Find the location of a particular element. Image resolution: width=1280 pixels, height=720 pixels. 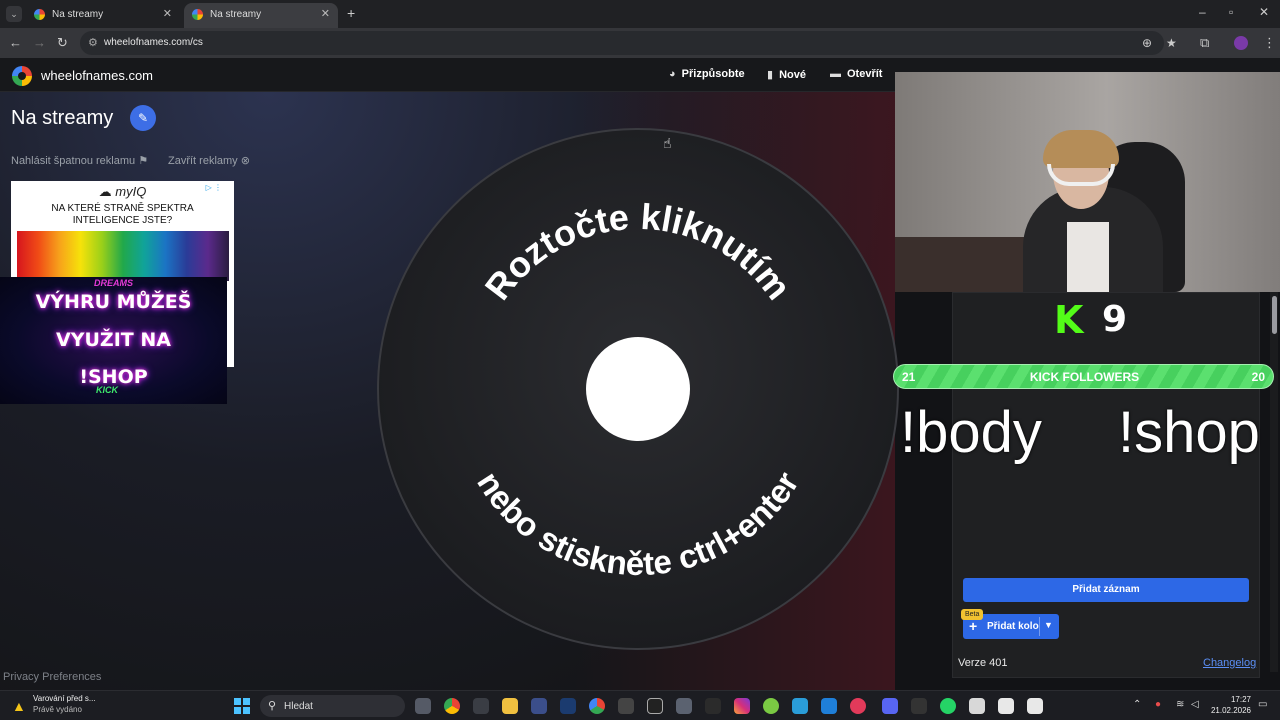

browser-tab: Na streamy ✕ is located at coordinates (103, 15).